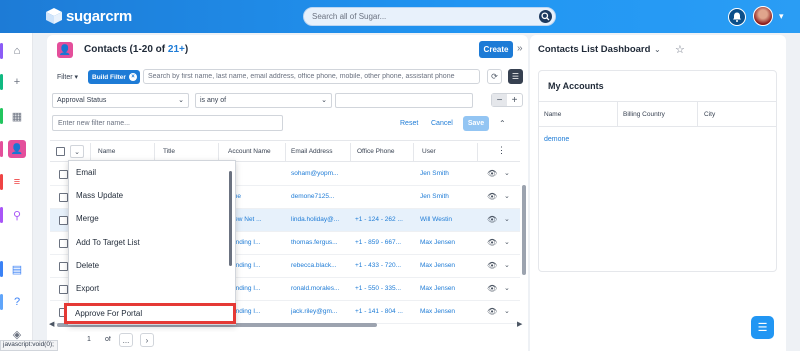 This screenshot has width=800, height=351. What do you see at coordinates (17, 215) in the screenshot?
I see `opportunities-icon: ⚲` at bounding box center [17, 215].